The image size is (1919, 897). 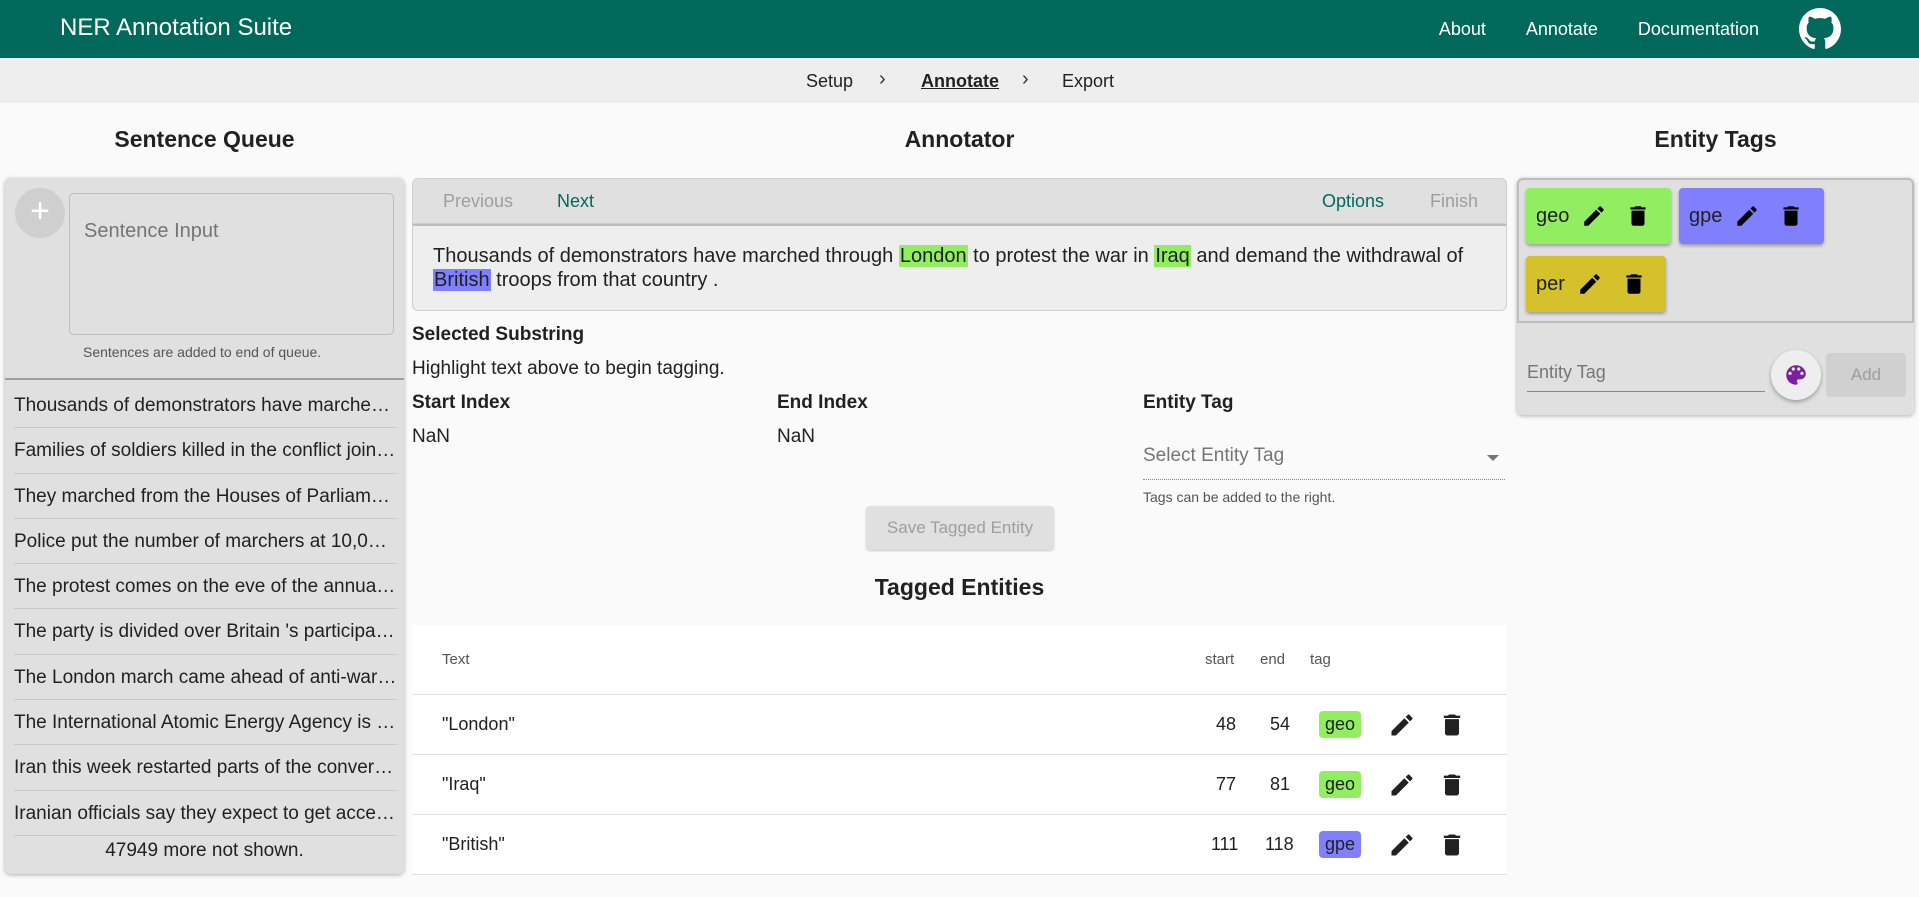 What do you see at coordinates (1550, 283) in the screenshot?
I see `tag-label: per` at bounding box center [1550, 283].